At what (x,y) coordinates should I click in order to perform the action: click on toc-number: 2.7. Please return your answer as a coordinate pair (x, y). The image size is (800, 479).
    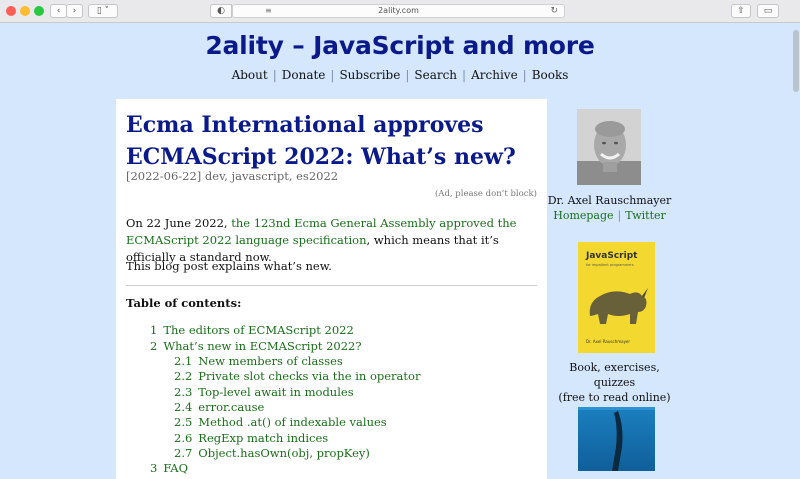
    Looking at the image, I should click on (183, 453).